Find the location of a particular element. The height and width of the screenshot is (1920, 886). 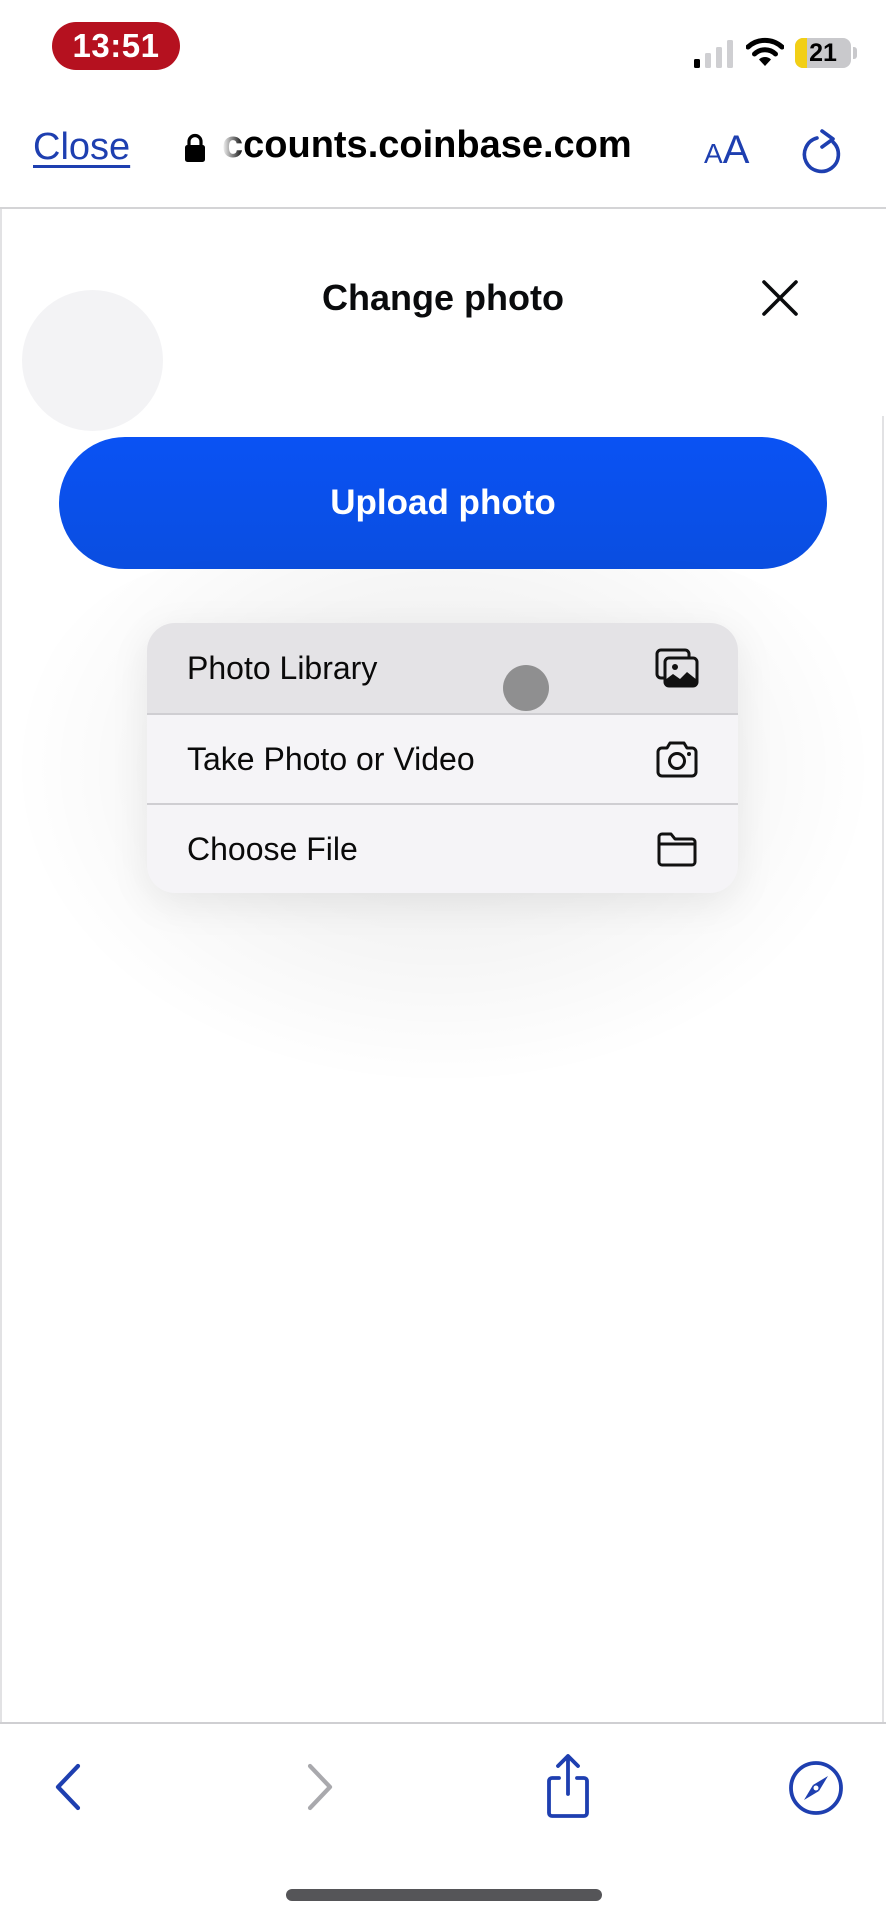

reload-icon is located at coordinates (824, 150).